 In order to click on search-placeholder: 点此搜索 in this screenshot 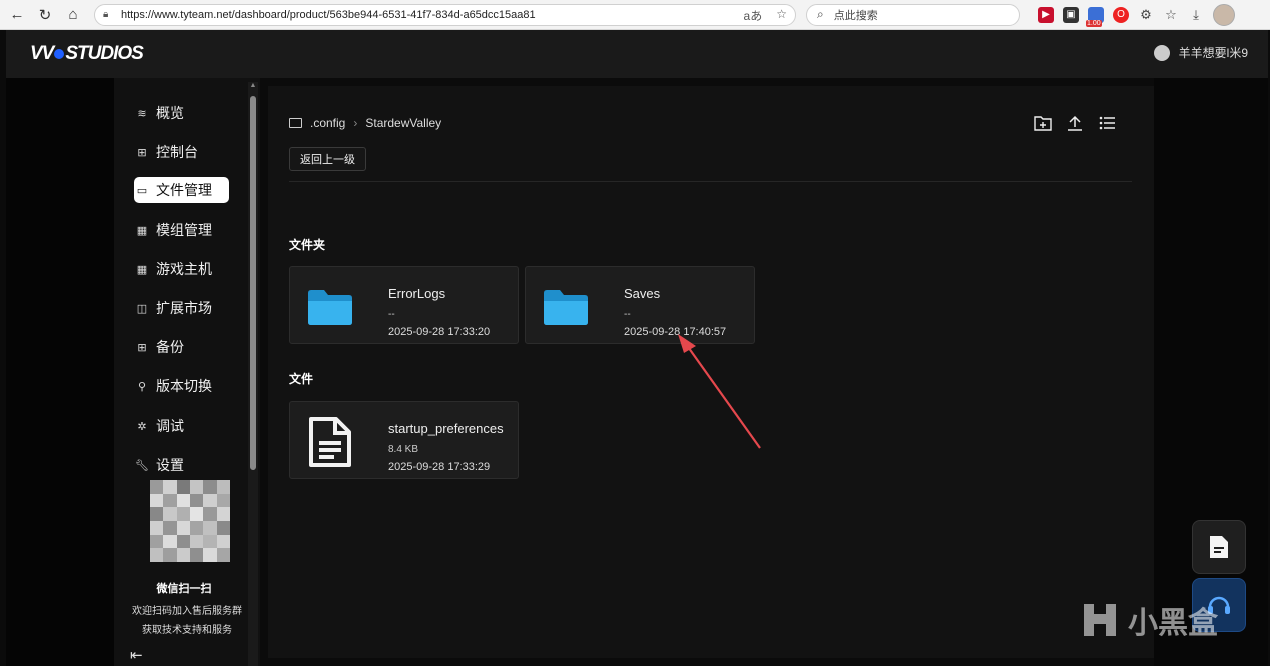, I will do `click(855, 15)`.